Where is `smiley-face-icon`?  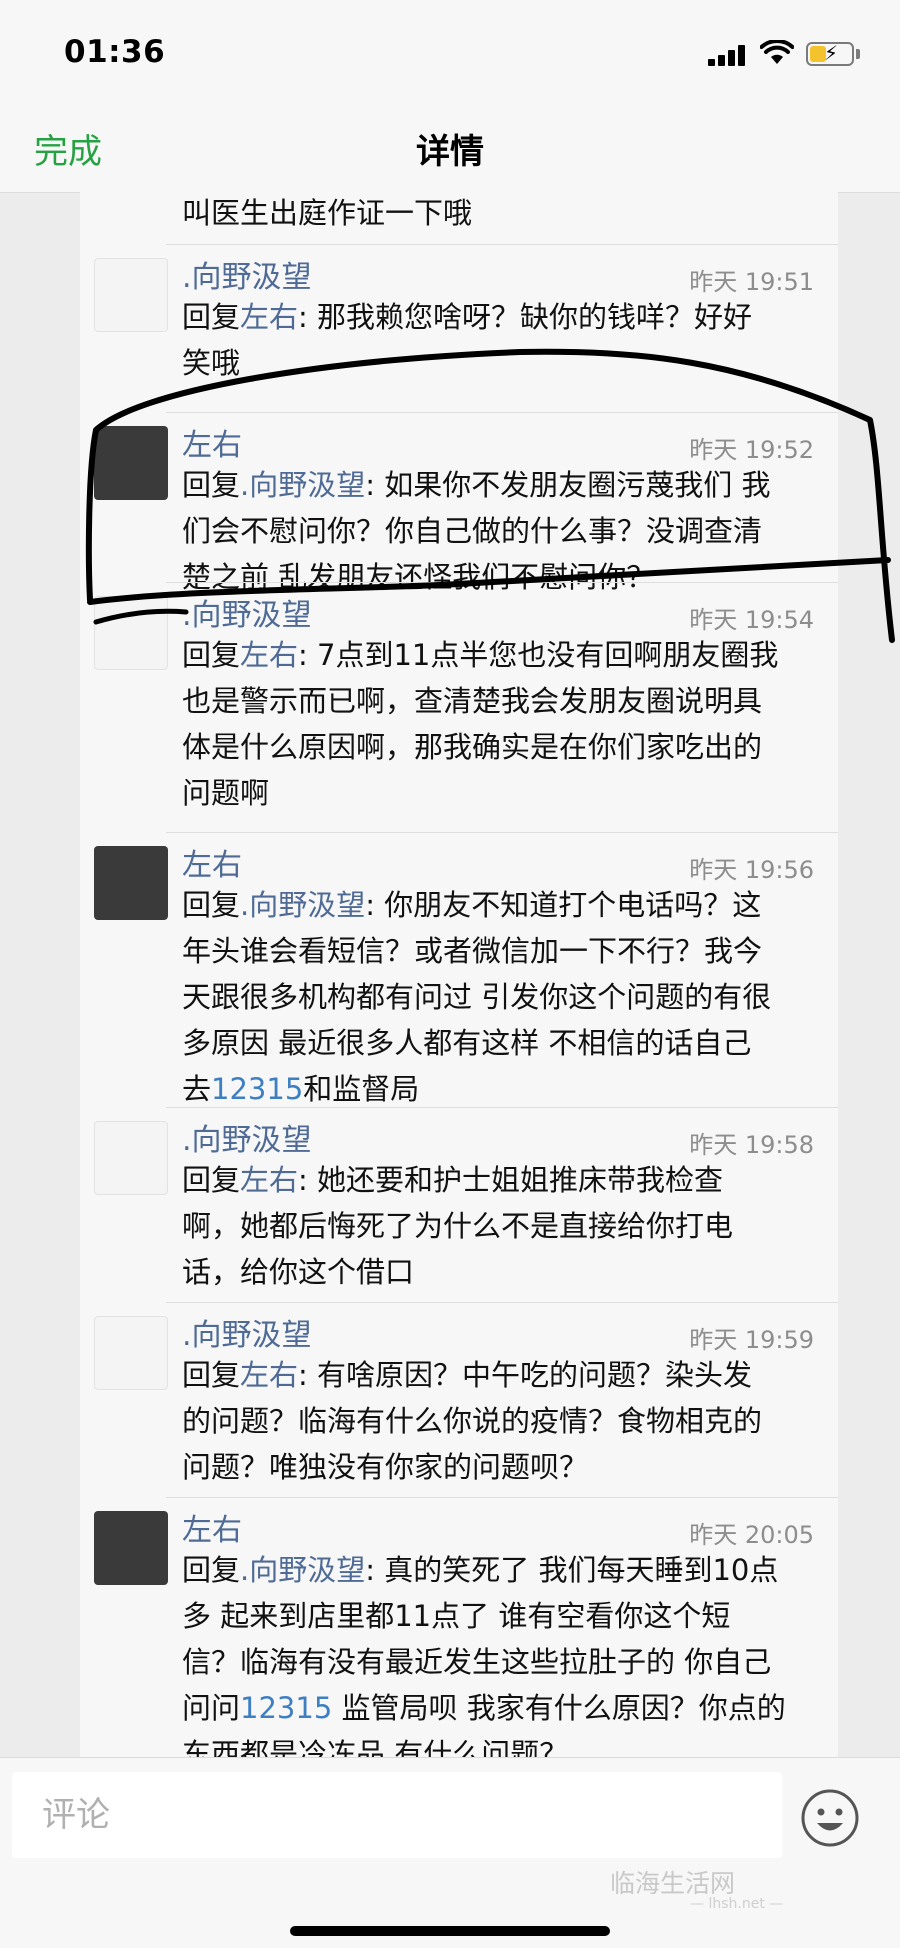 smiley-face-icon is located at coordinates (830, 1818).